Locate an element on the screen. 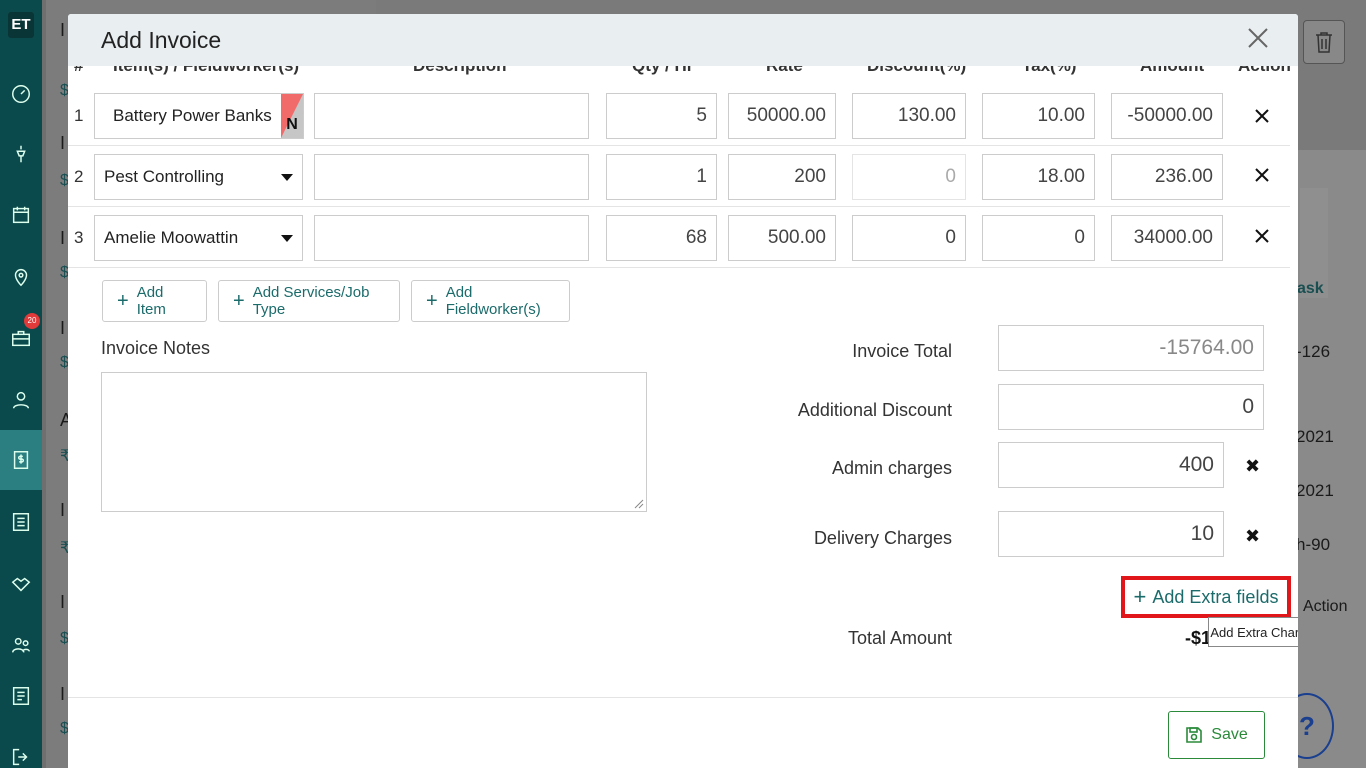  add-services-label: Add Services/Job Type is located at coordinates (311, 301).